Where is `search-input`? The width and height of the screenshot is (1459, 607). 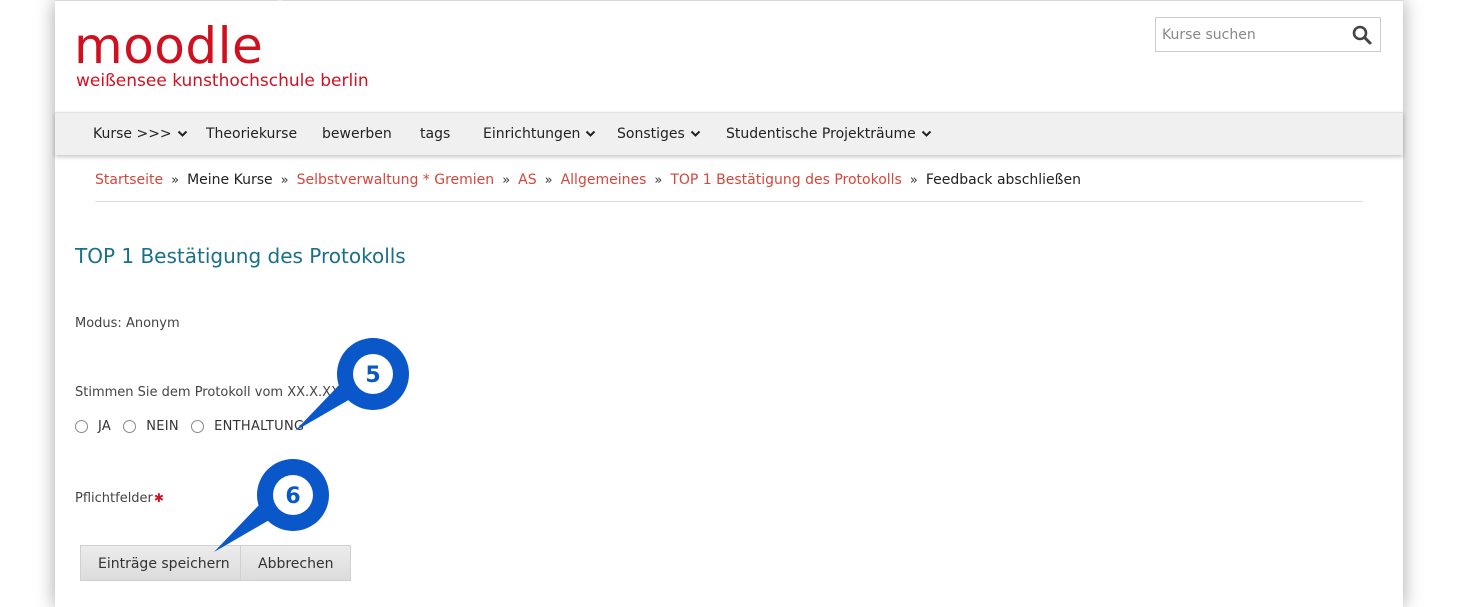
search-input is located at coordinates (1252, 34).